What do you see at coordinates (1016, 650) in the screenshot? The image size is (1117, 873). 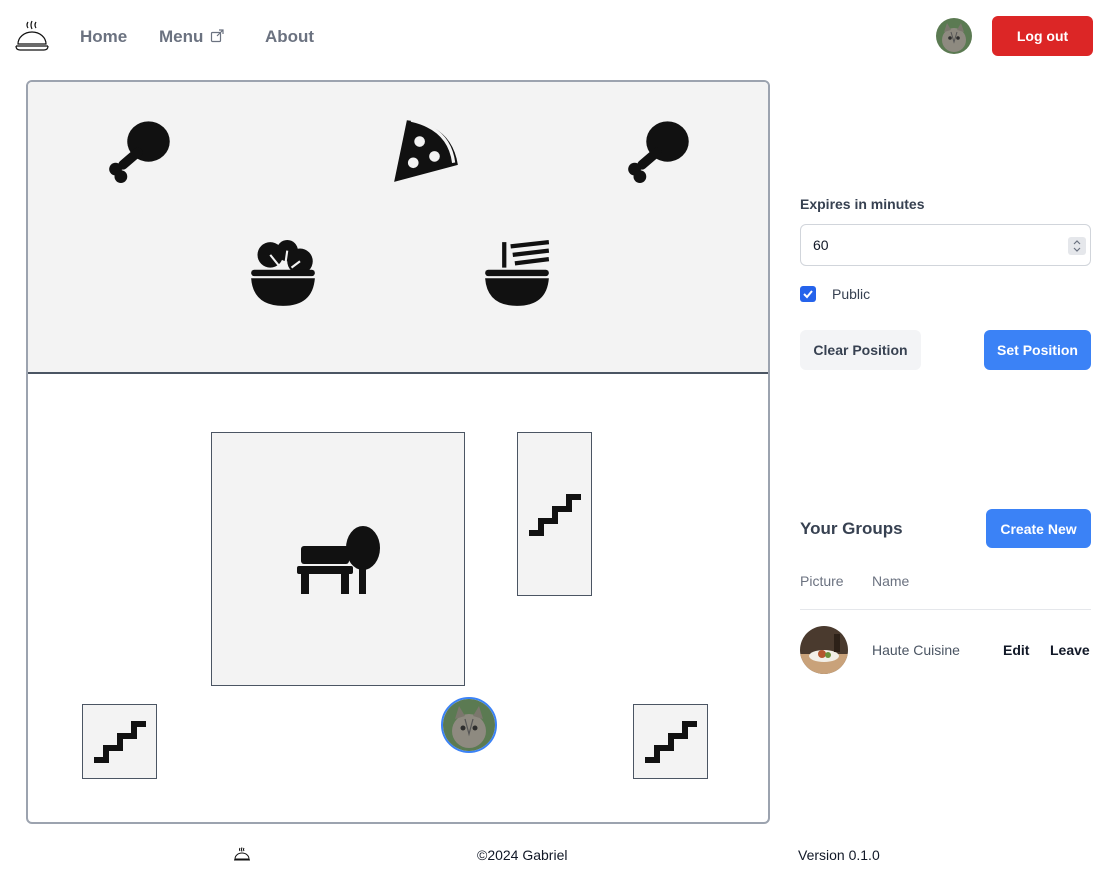 I see `edit-group-link: Edit` at bounding box center [1016, 650].